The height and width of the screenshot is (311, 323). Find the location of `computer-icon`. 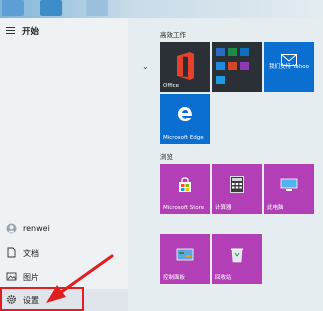

computer-icon is located at coordinates (289, 184).